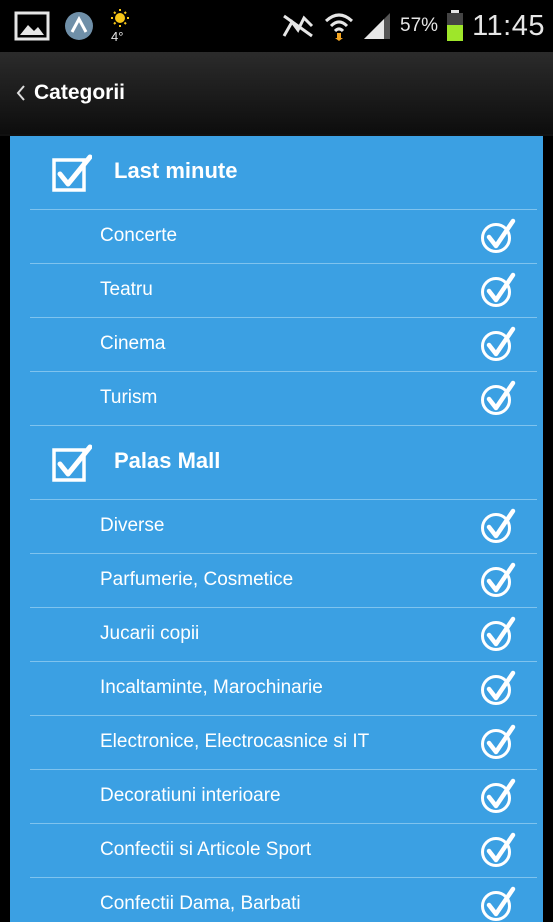 This screenshot has width=553, height=922. I want to click on list-item: Turism, so click(283, 399).